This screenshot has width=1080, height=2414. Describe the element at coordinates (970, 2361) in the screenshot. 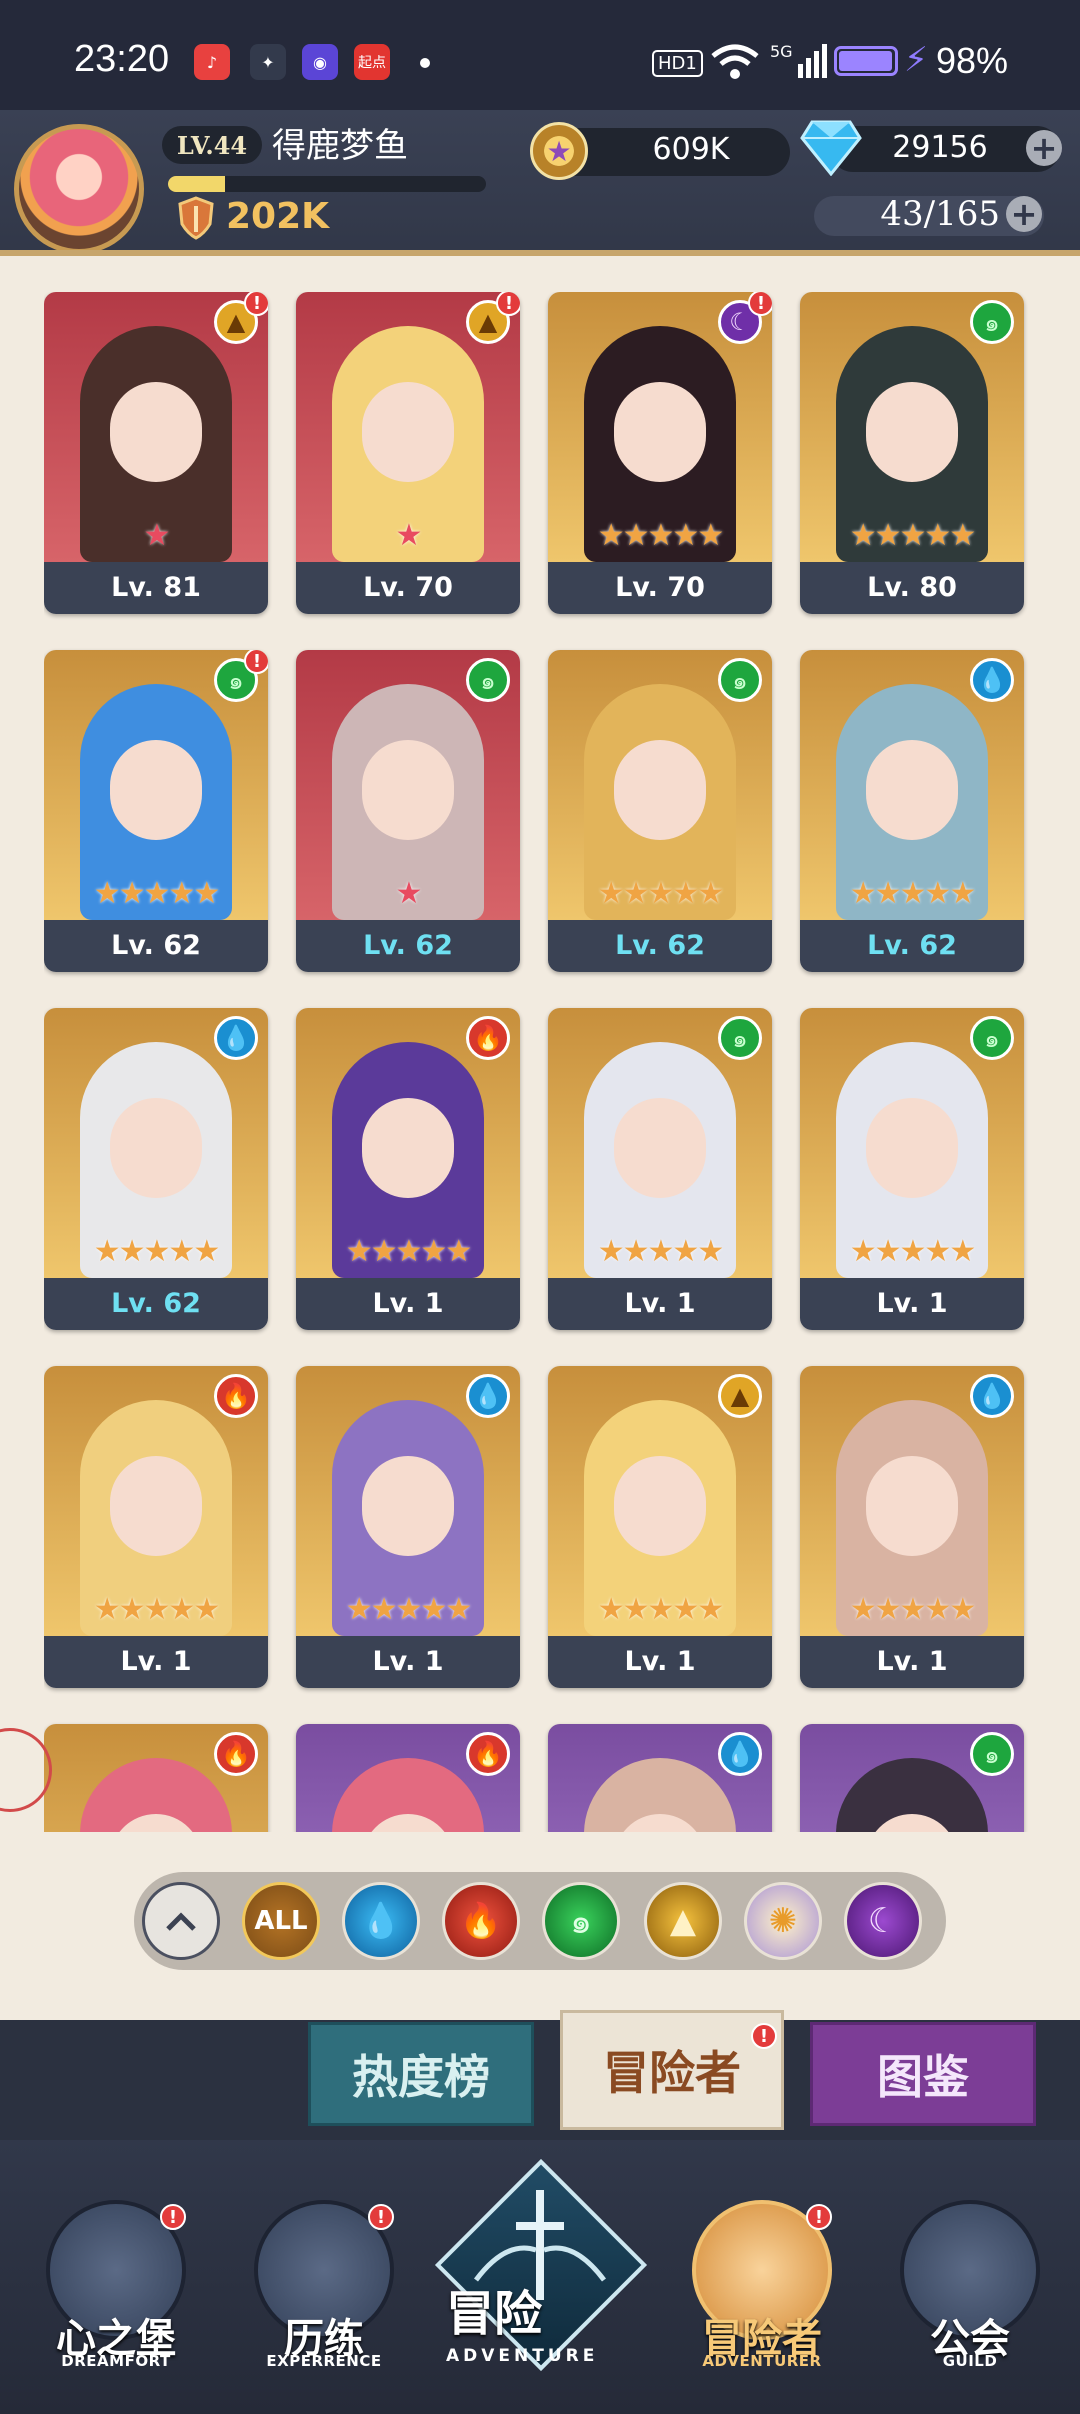

I see `nav-sublabel: GUILD` at that location.